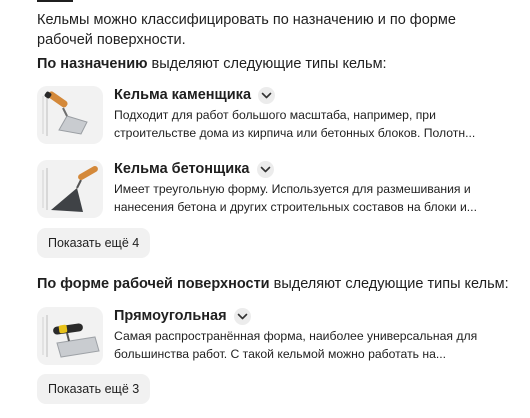  Describe the element at coordinates (70, 336) in the screenshot. I see `rectangular-trowel-image` at that location.